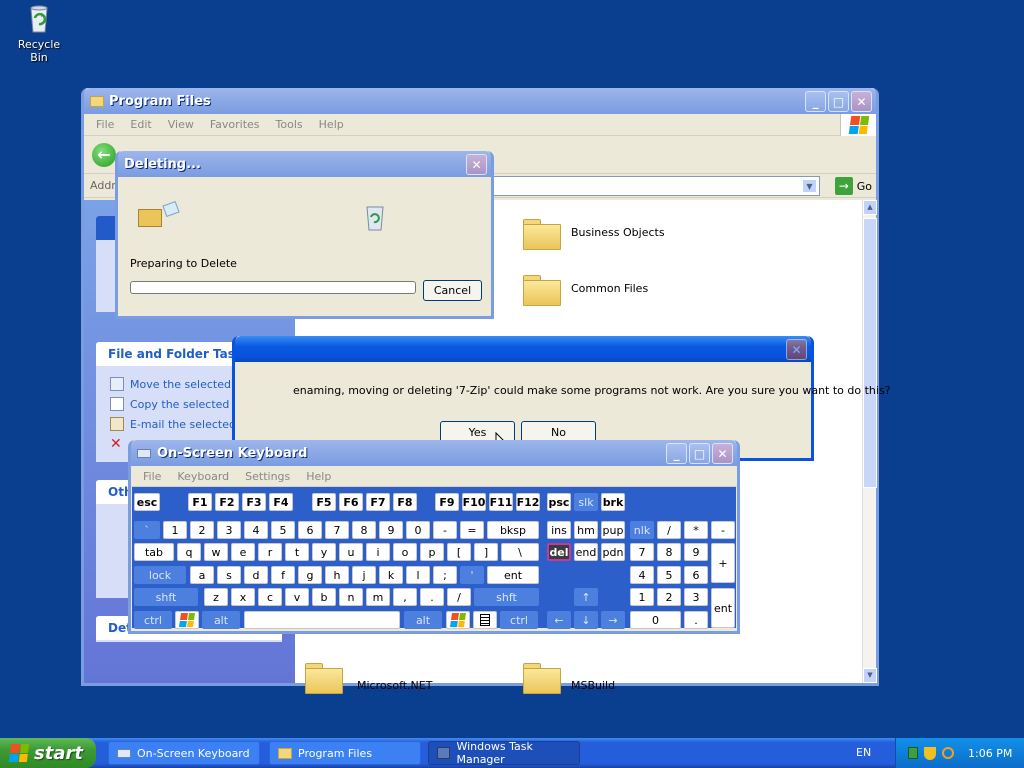 This screenshot has height=768, width=1024. I want to click on key-z: z, so click(216, 597).